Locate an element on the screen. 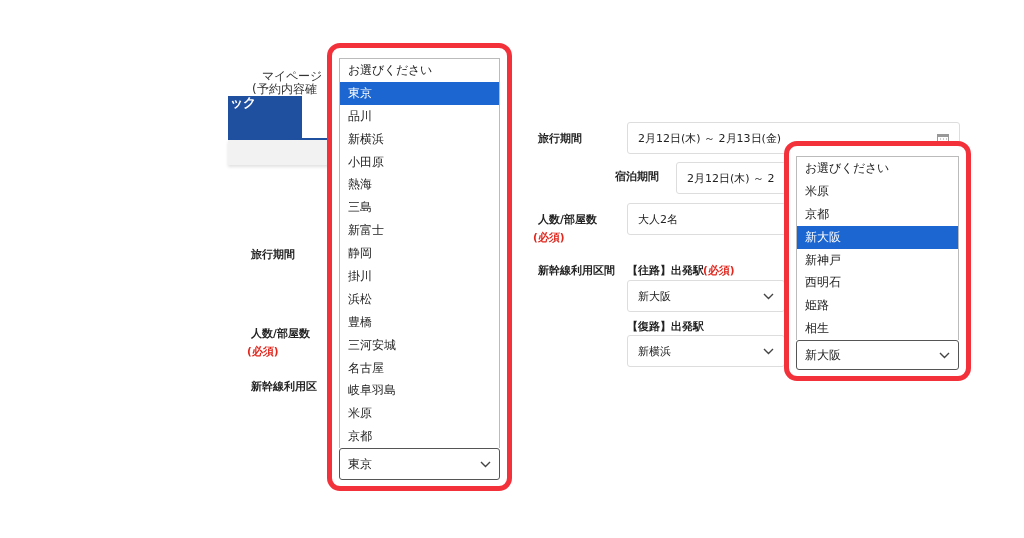 Image resolution: width=1024 pixels, height=538 pixels. form-label: 宿泊期間 is located at coordinates (637, 177).